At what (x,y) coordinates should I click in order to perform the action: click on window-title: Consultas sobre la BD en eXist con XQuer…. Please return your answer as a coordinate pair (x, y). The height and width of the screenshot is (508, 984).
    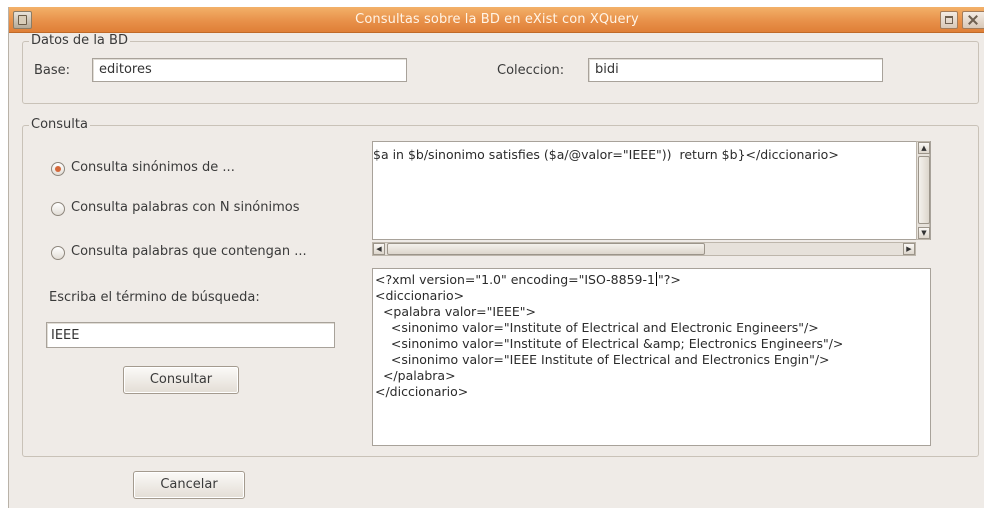
    Looking at the image, I should click on (497, 19).